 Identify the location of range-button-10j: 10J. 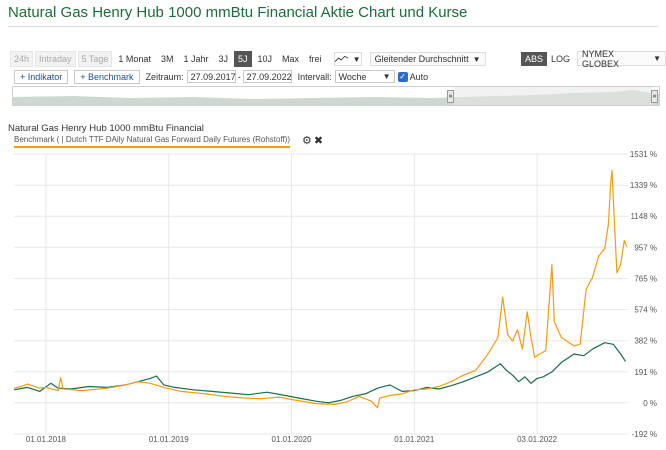
(265, 59).